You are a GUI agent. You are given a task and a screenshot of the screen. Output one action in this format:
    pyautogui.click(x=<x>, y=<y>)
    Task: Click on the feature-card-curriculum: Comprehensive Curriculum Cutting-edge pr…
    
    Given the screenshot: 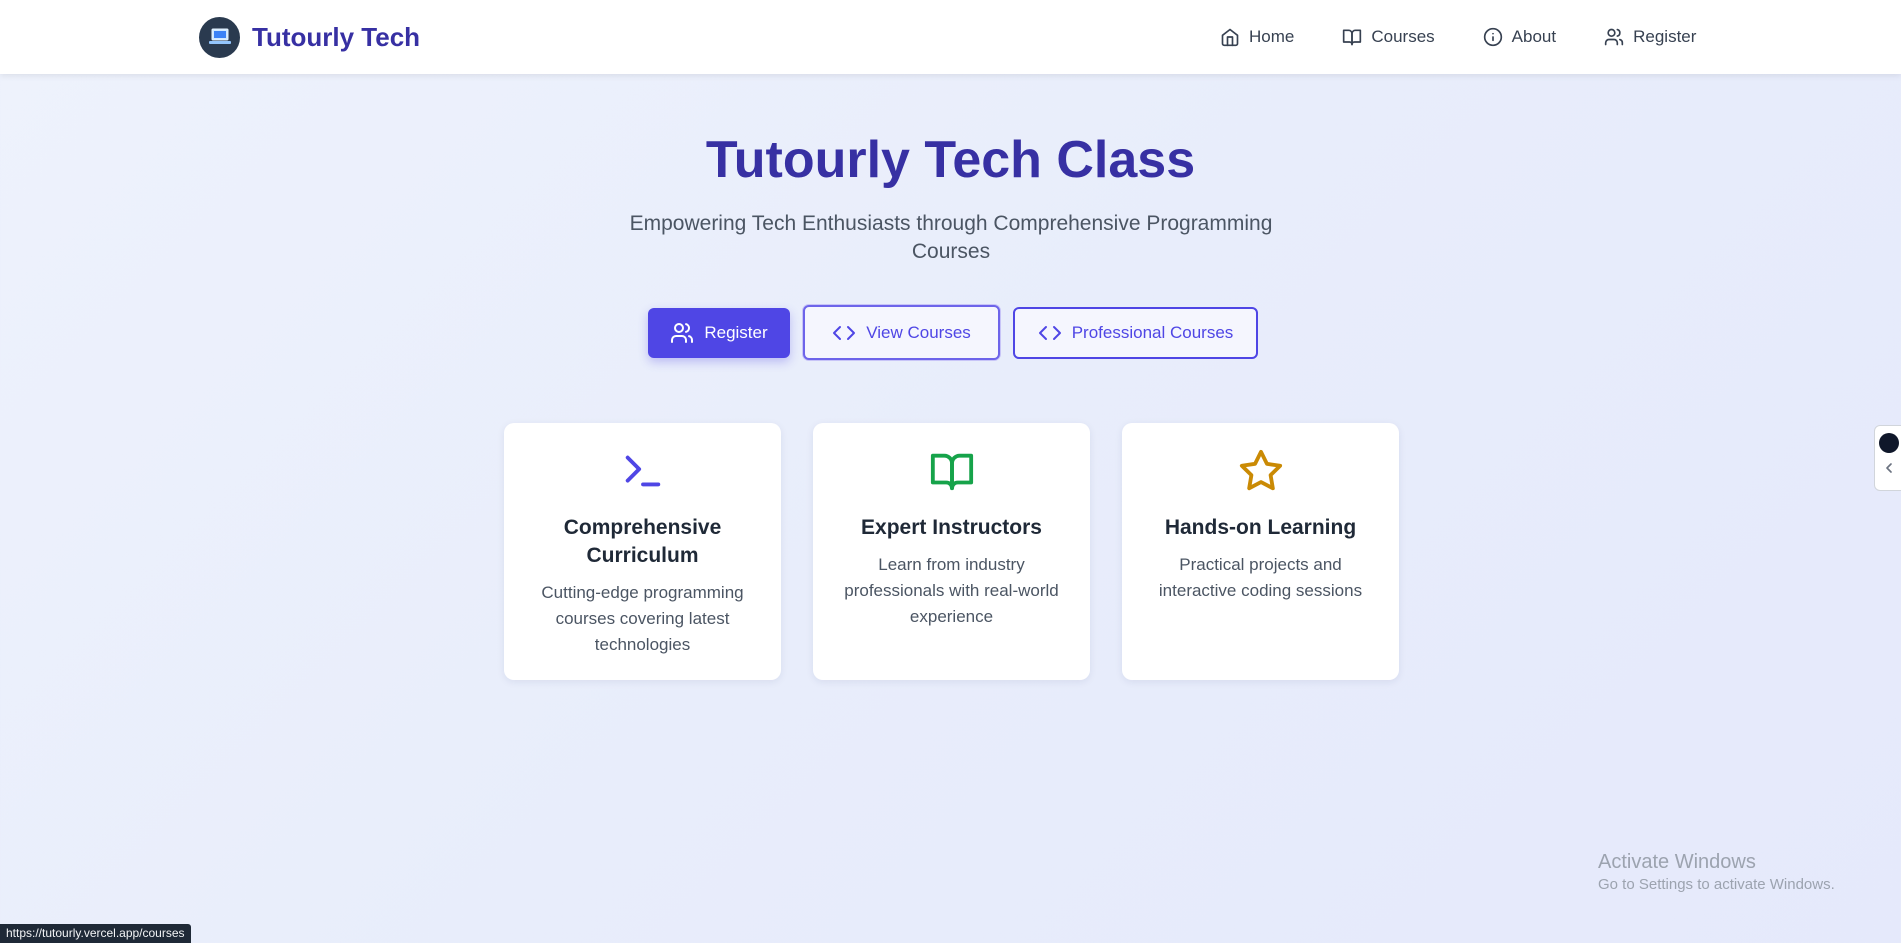 What is the action you would take?
    pyautogui.click(x=642, y=551)
    